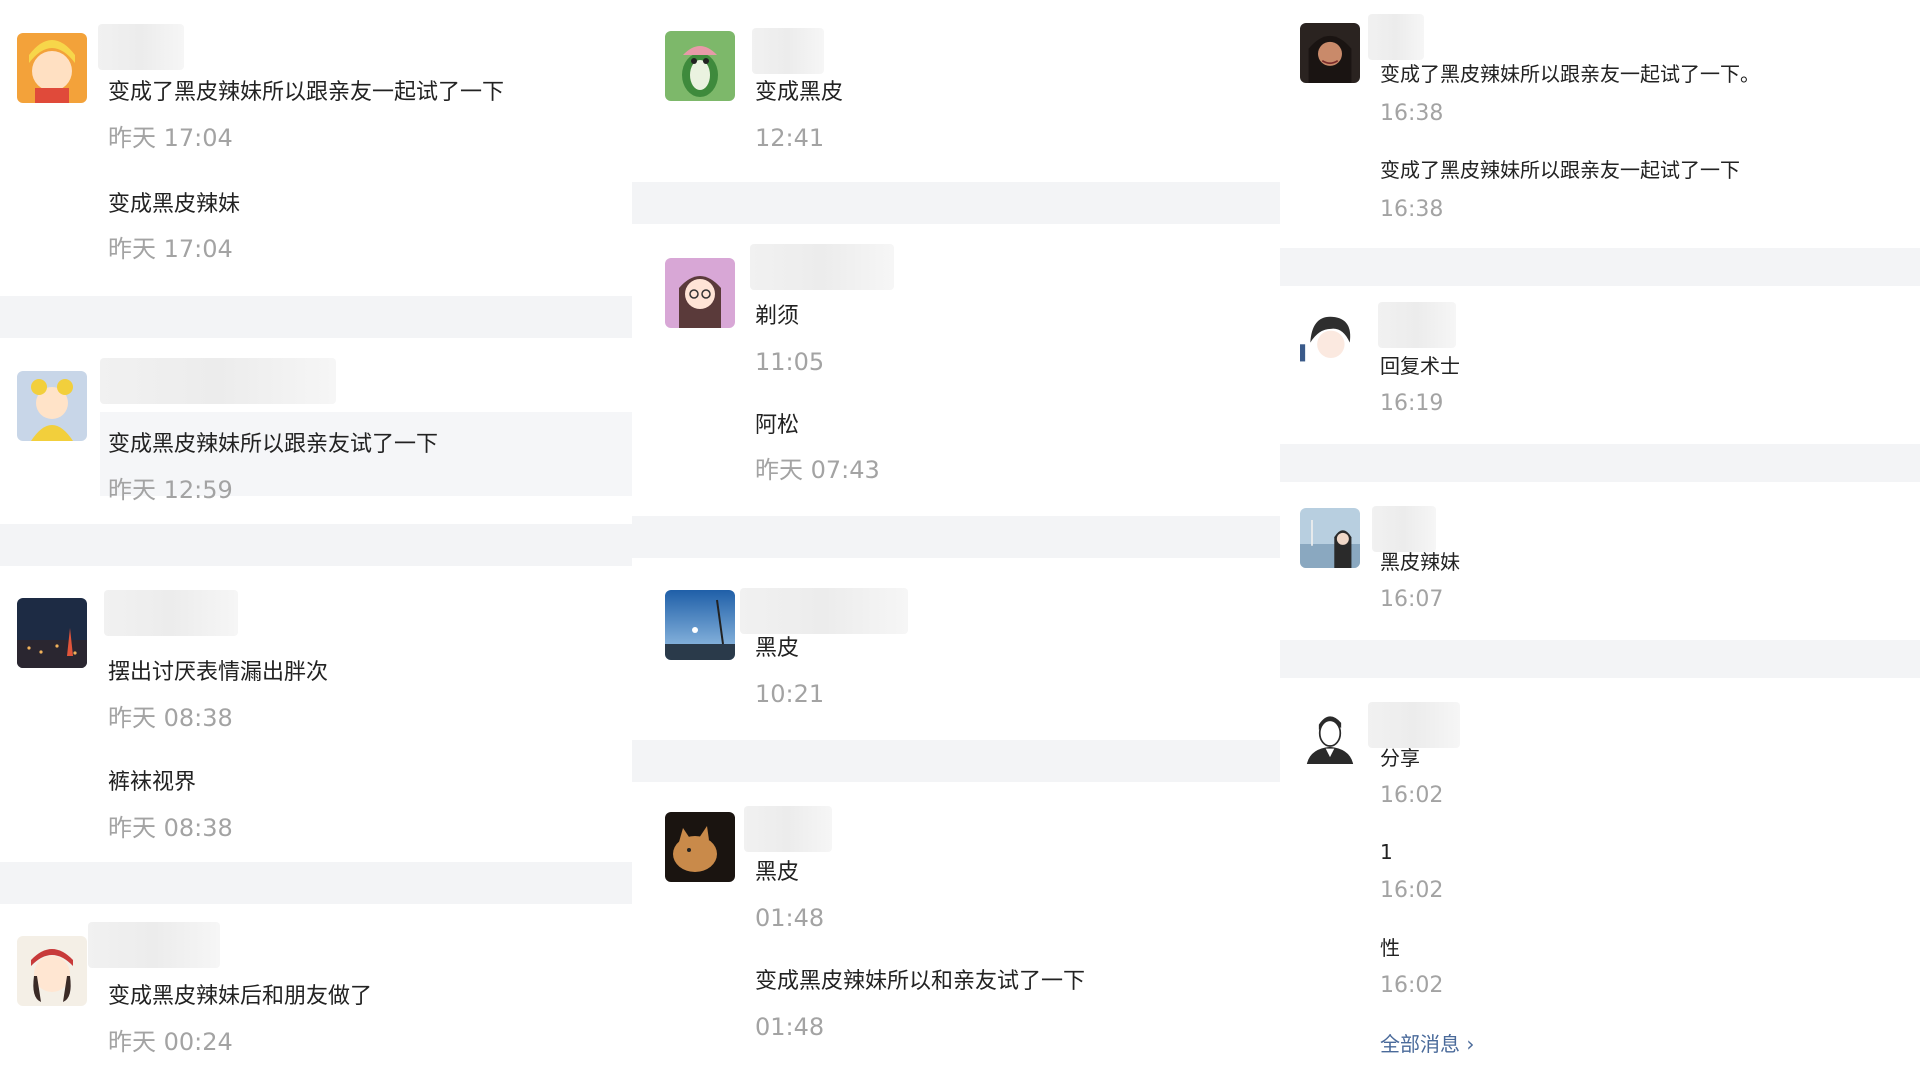 The width and height of the screenshot is (1920, 1080). I want to click on message-time: 16:19, so click(1412, 403).